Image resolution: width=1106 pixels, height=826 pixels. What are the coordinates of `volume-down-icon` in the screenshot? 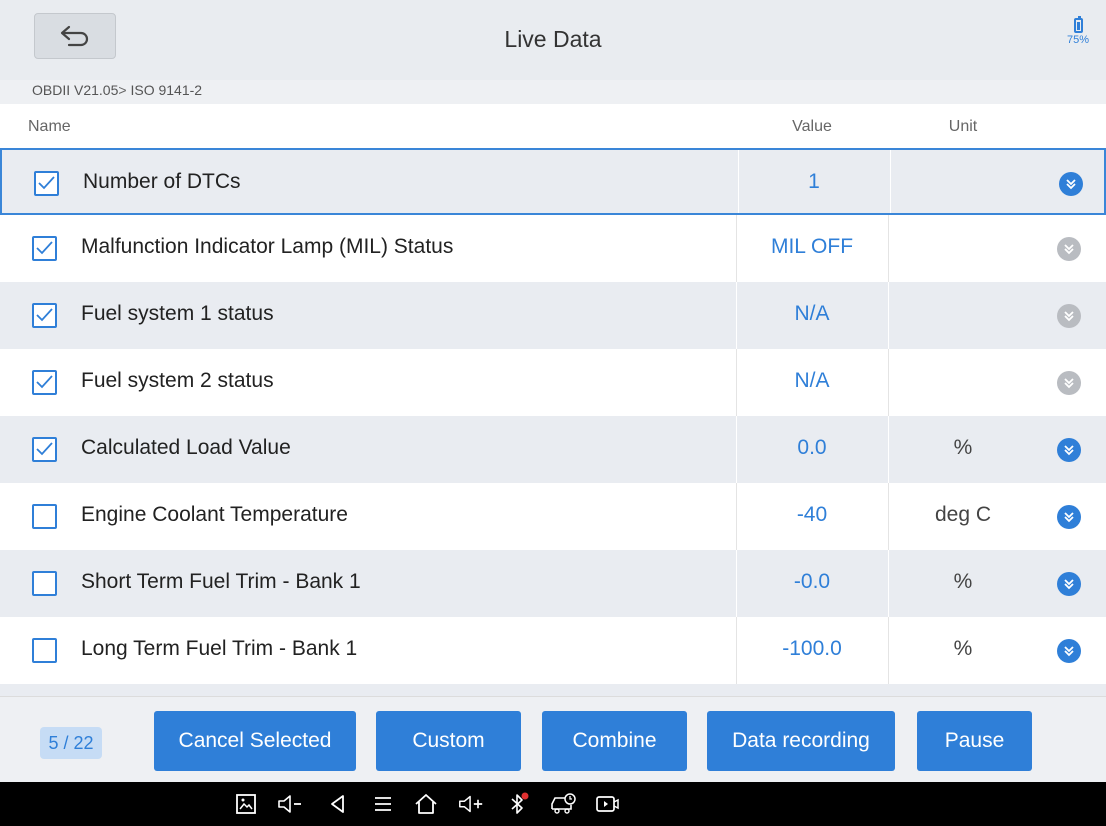 It's located at (290, 804).